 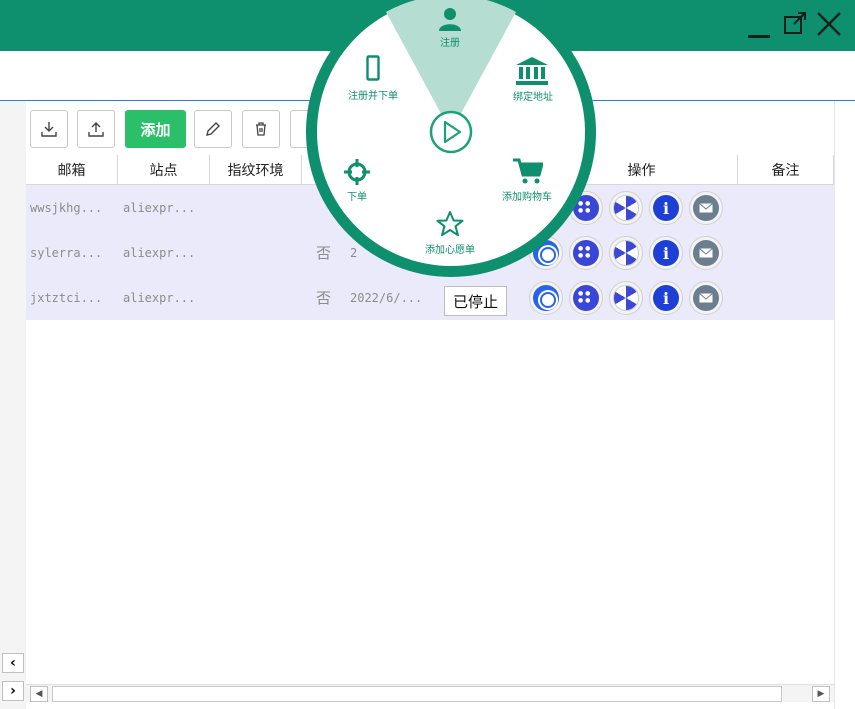 I want to click on radial-item-place-order: 下单, so click(x=357, y=195).